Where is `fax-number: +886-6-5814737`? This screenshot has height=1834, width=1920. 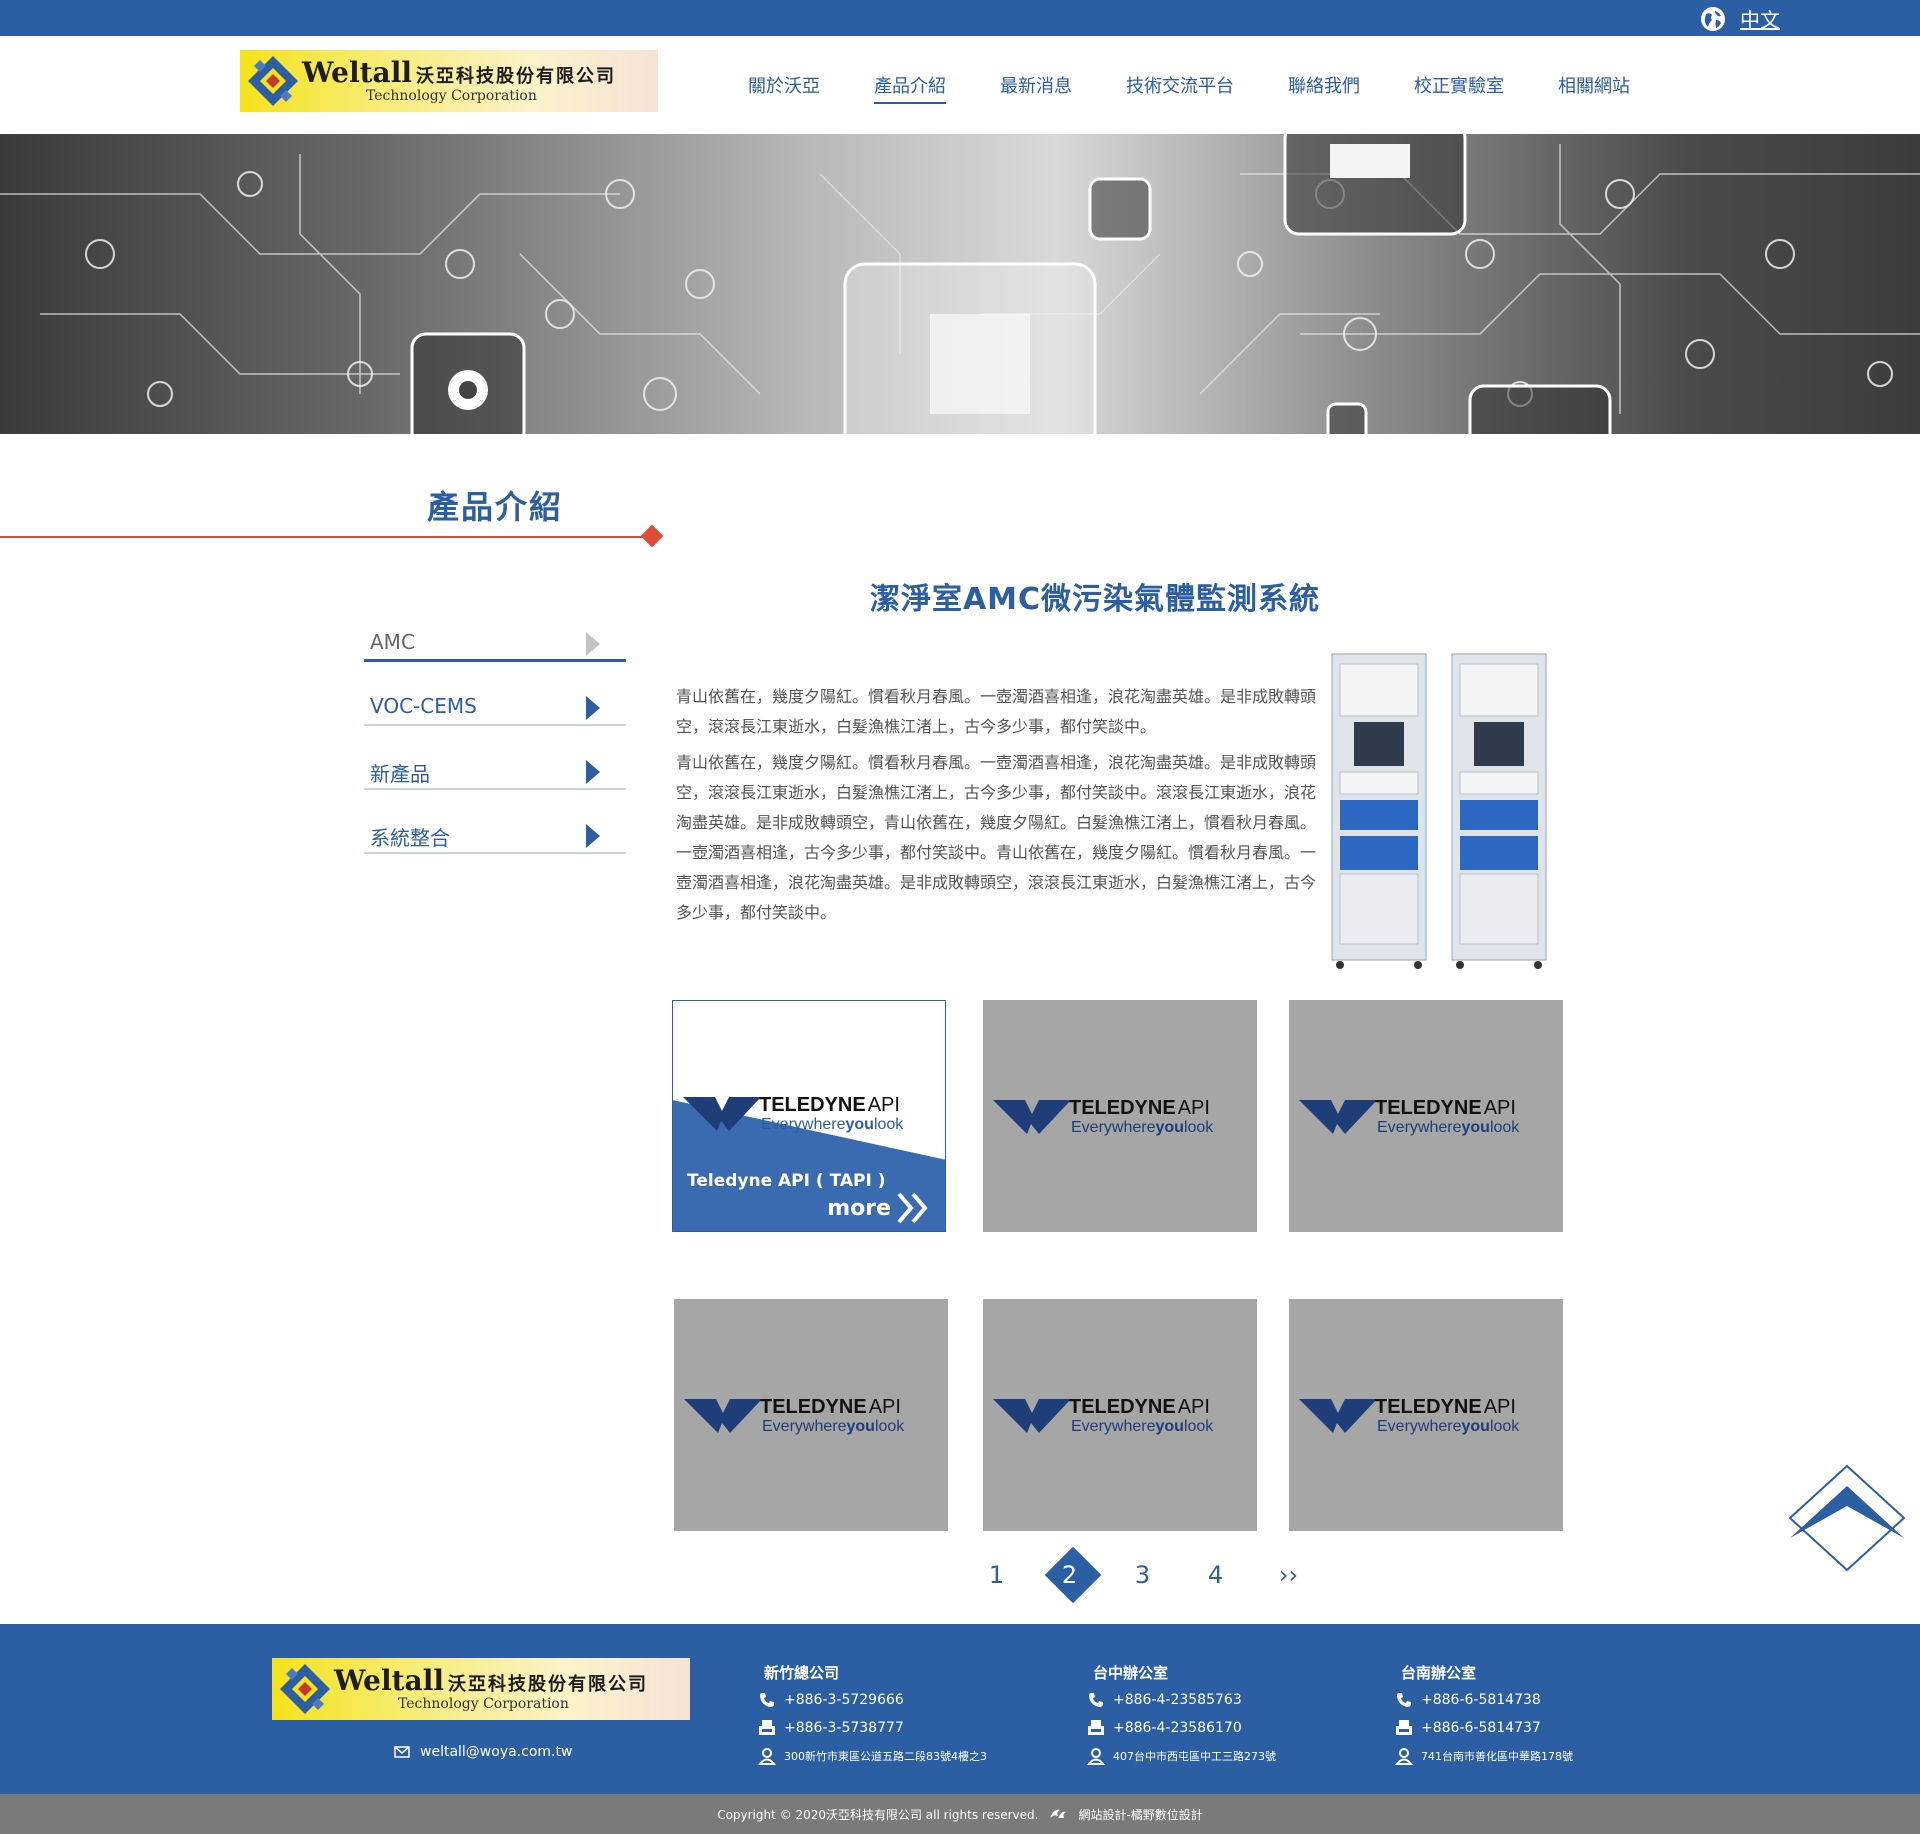 fax-number: +886-6-5814737 is located at coordinates (1481, 1728).